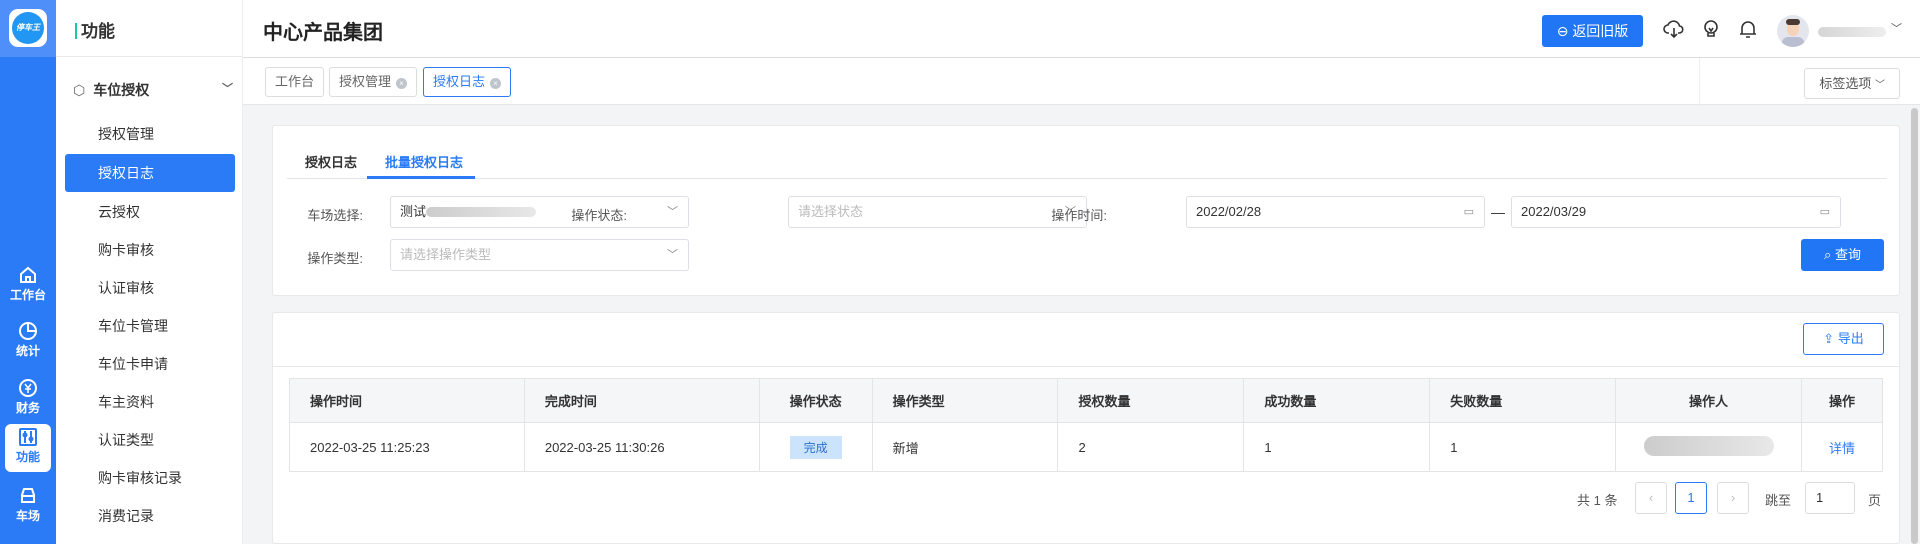  What do you see at coordinates (641, 447) in the screenshot?
I see `cell-done-time: 2022-03-25 11:30:26` at bounding box center [641, 447].